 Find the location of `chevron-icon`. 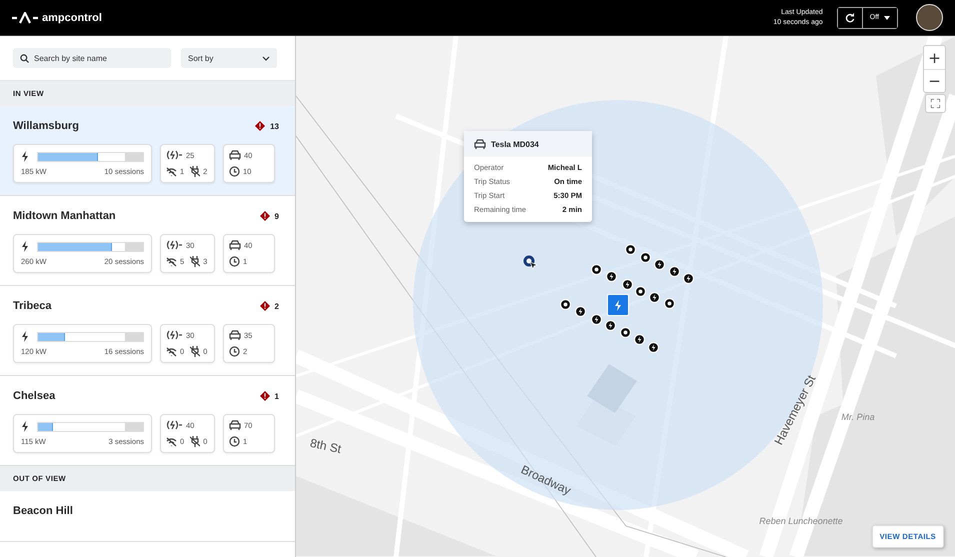

chevron-icon is located at coordinates (266, 58).